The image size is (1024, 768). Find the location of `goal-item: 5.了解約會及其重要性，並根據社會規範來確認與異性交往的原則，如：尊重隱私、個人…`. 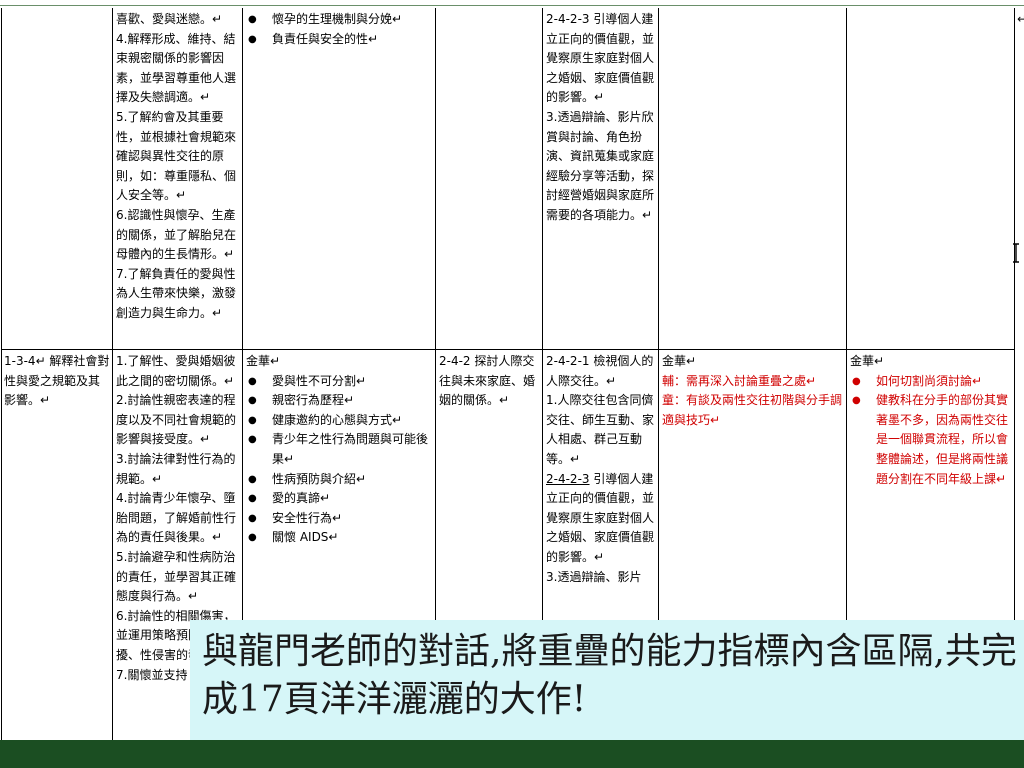

goal-item: 5.了解約會及其重要性，並根據社會規範來確認與異性交往的原則，如：尊重隱私、個人… is located at coordinates (176, 156).